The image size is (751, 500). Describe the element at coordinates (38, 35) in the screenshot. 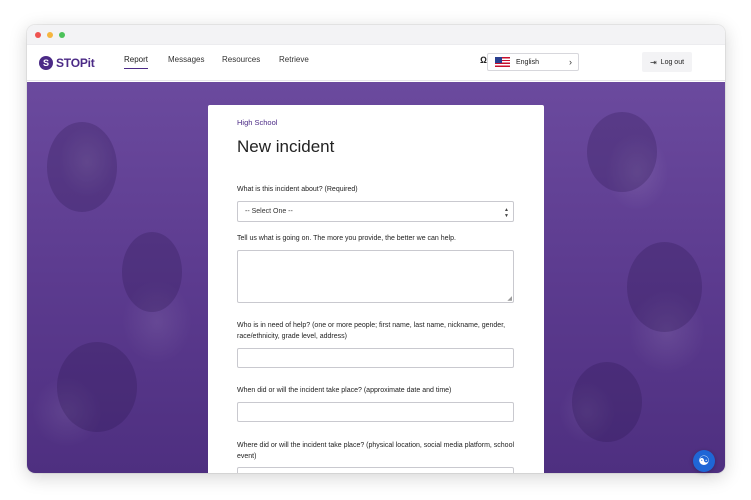

I see `close-window-button` at that location.